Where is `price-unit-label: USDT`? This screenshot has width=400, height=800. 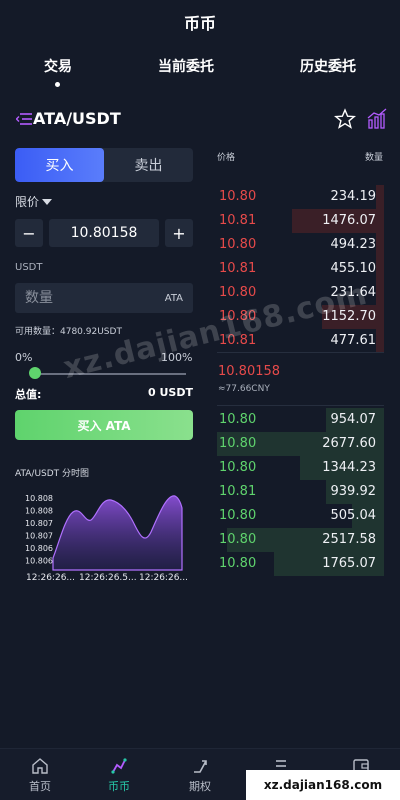 price-unit-label: USDT is located at coordinates (29, 267).